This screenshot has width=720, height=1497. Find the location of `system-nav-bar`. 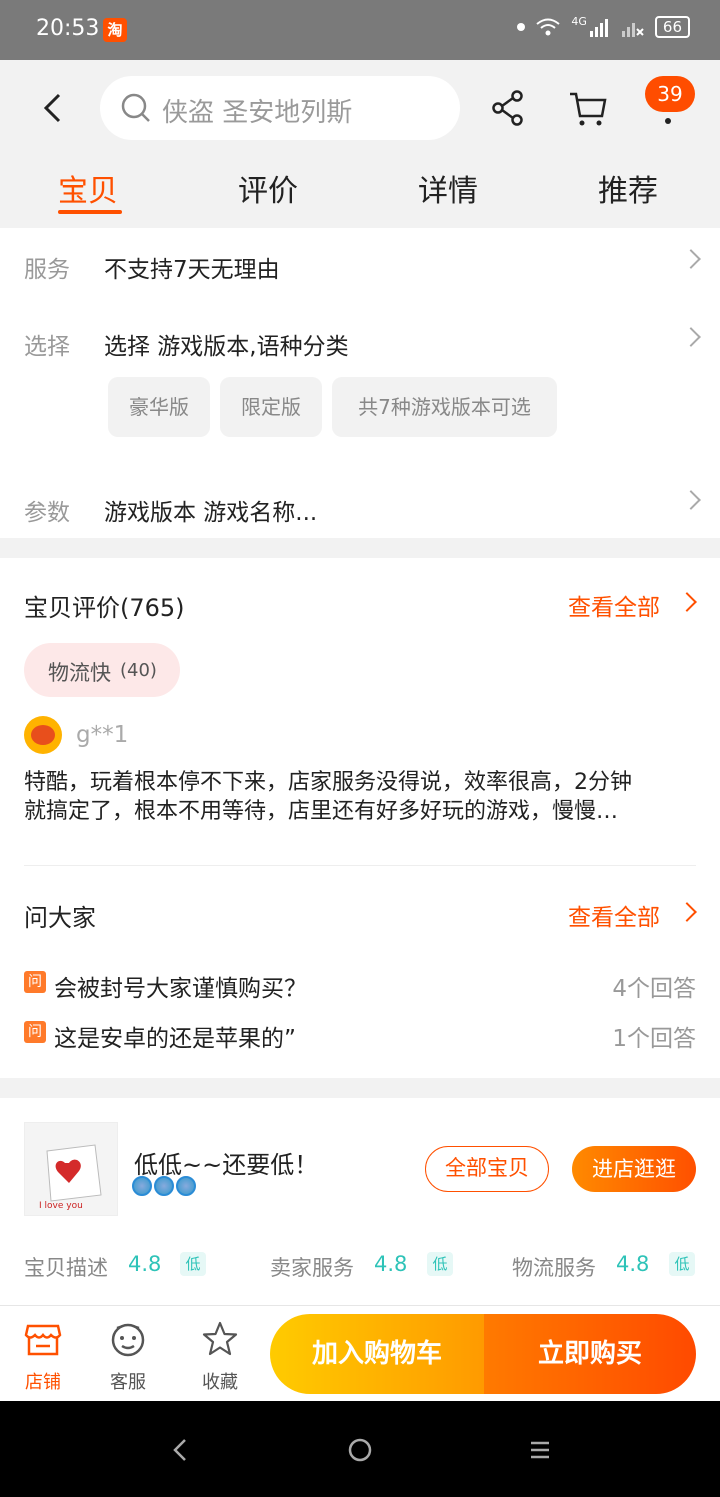

system-nav-bar is located at coordinates (360, 1449).